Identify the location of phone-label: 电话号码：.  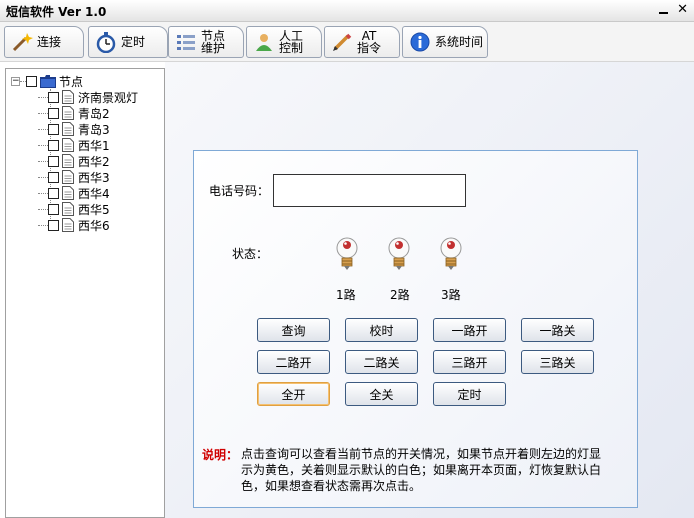
(239, 191).